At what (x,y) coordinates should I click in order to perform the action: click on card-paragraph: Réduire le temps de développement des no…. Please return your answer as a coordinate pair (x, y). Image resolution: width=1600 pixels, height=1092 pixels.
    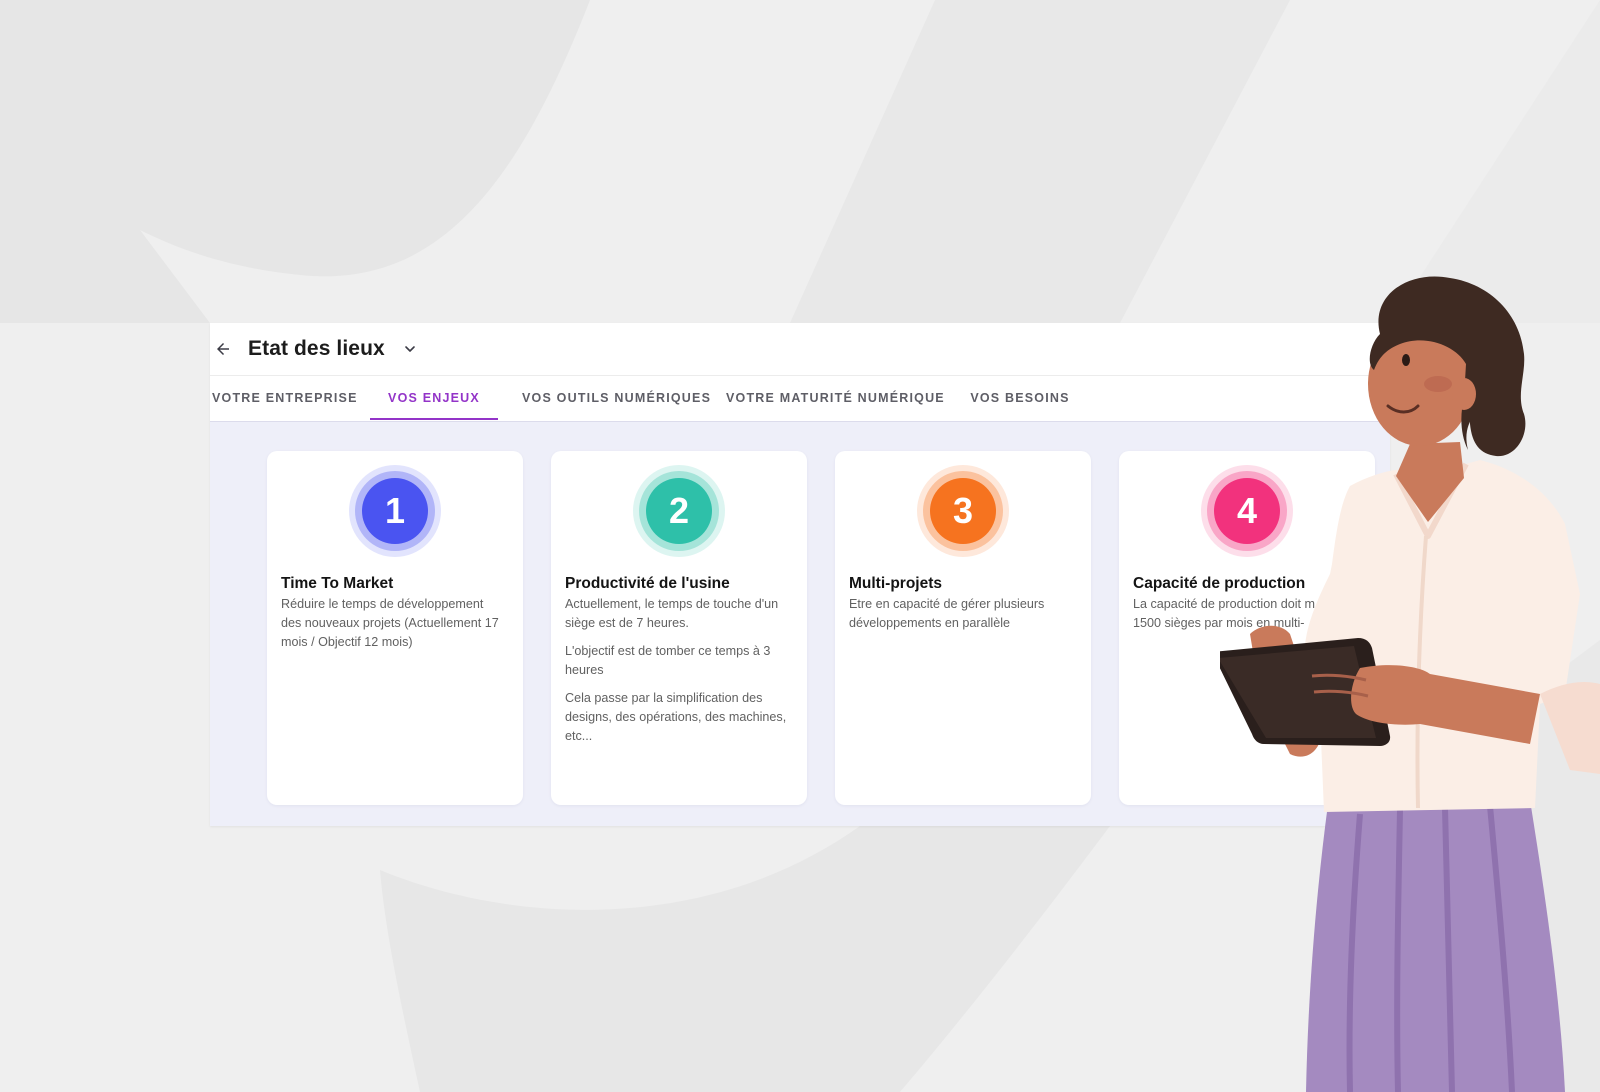
    Looking at the image, I should click on (390, 623).